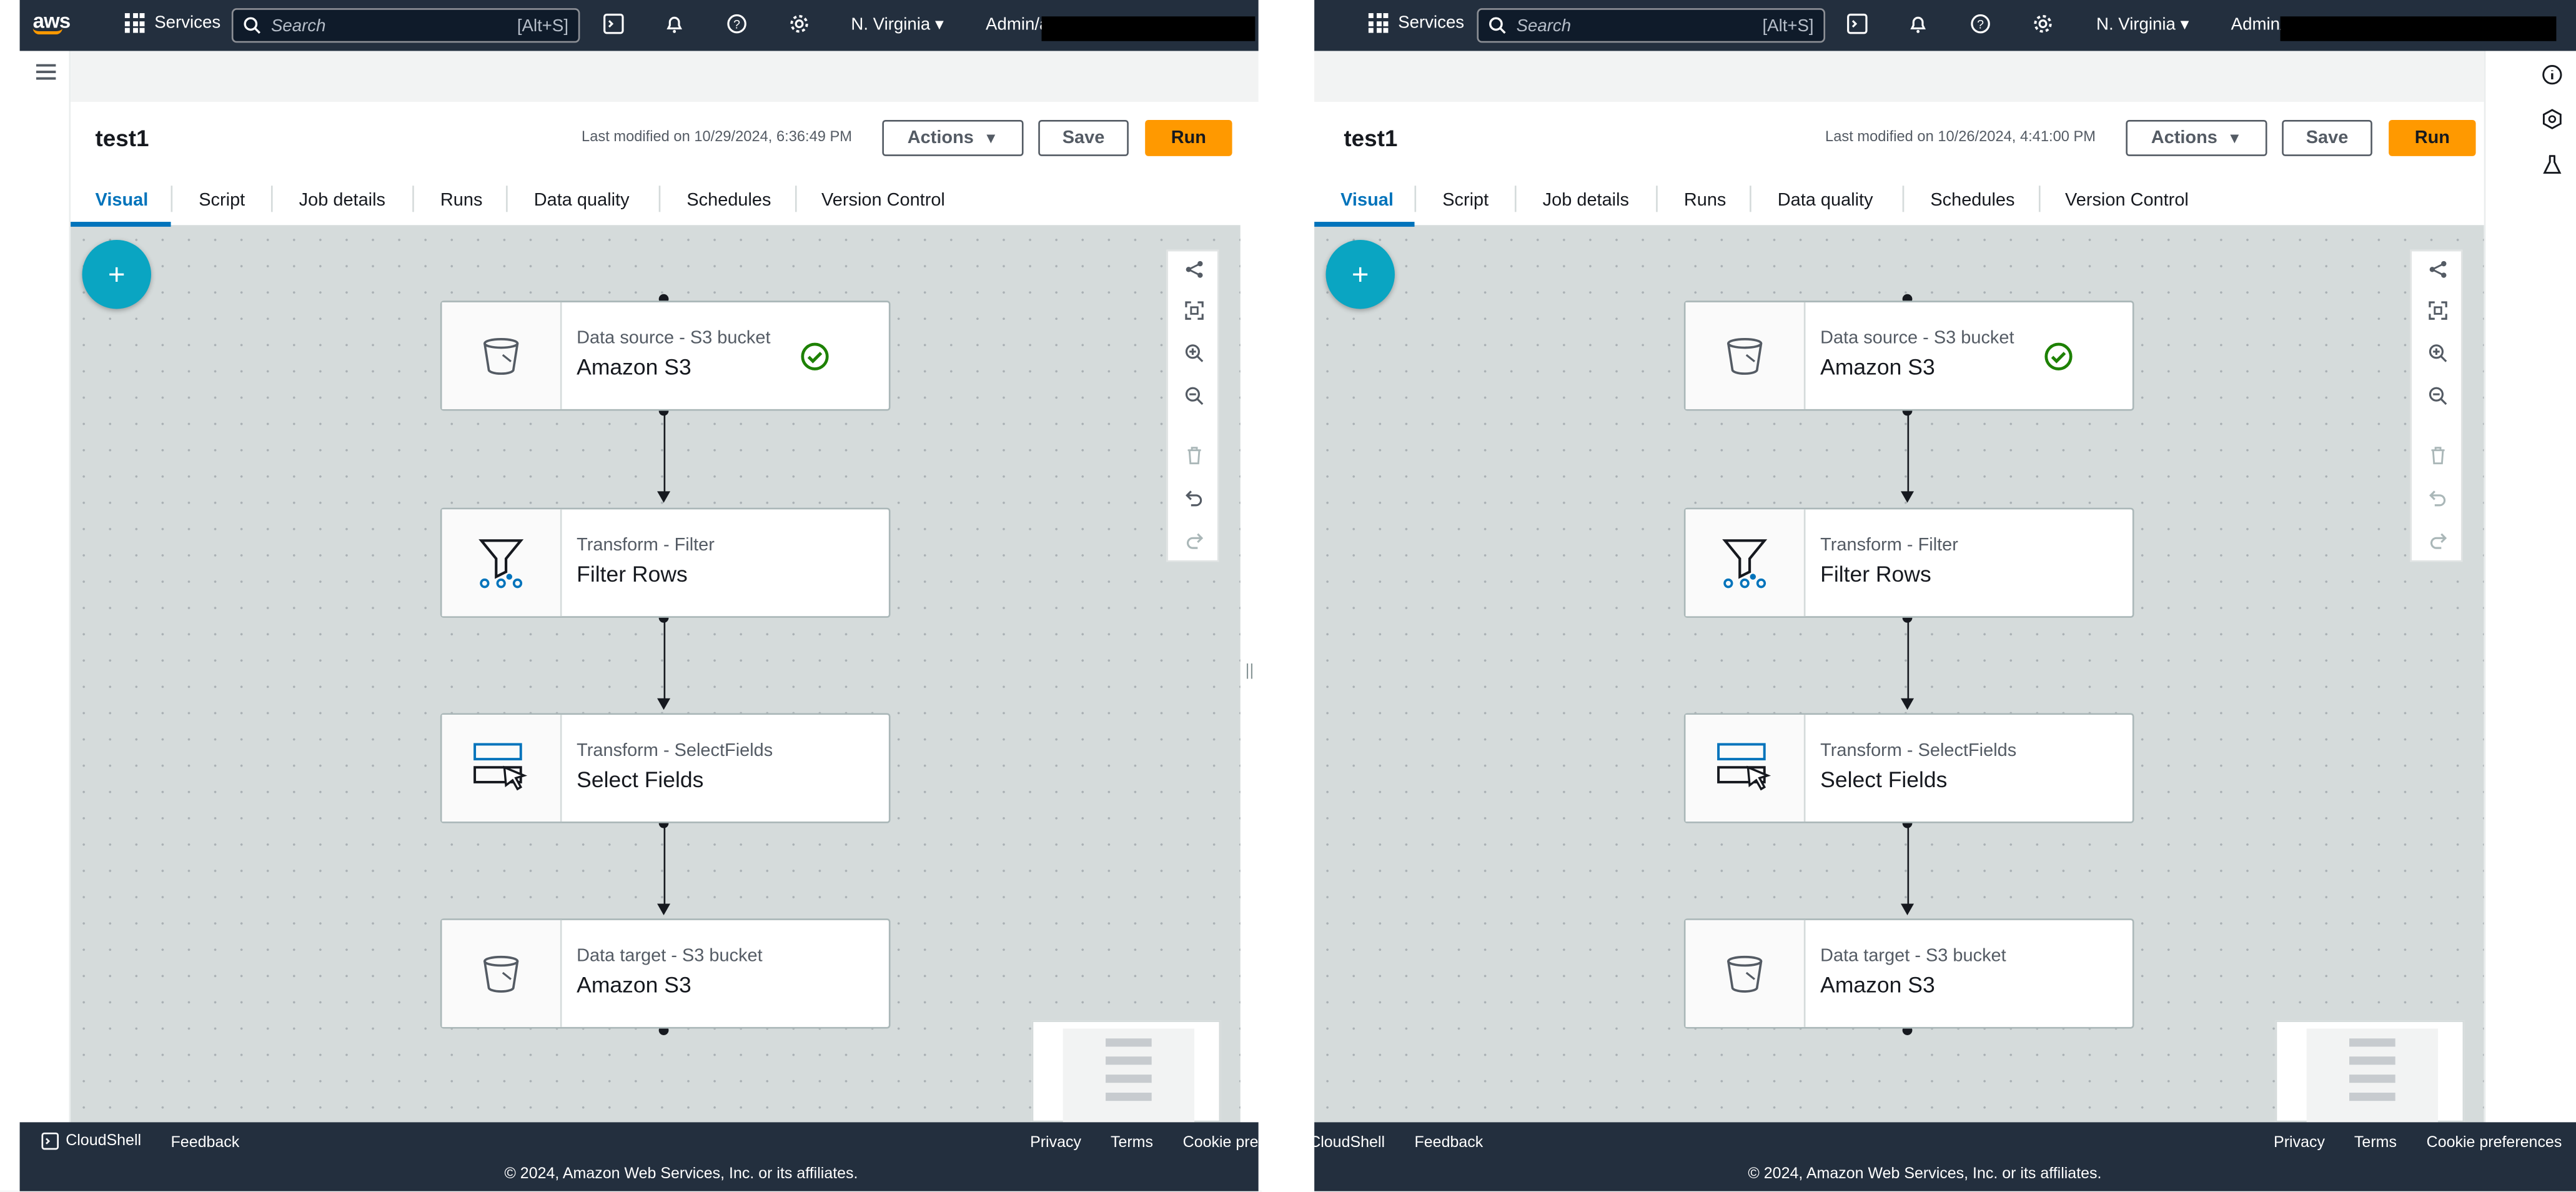 Image resolution: width=2576 pixels, height=1192 pixels. I want to click on cookie-preferences-link: Cookie preferences, so click(2494, 1143).